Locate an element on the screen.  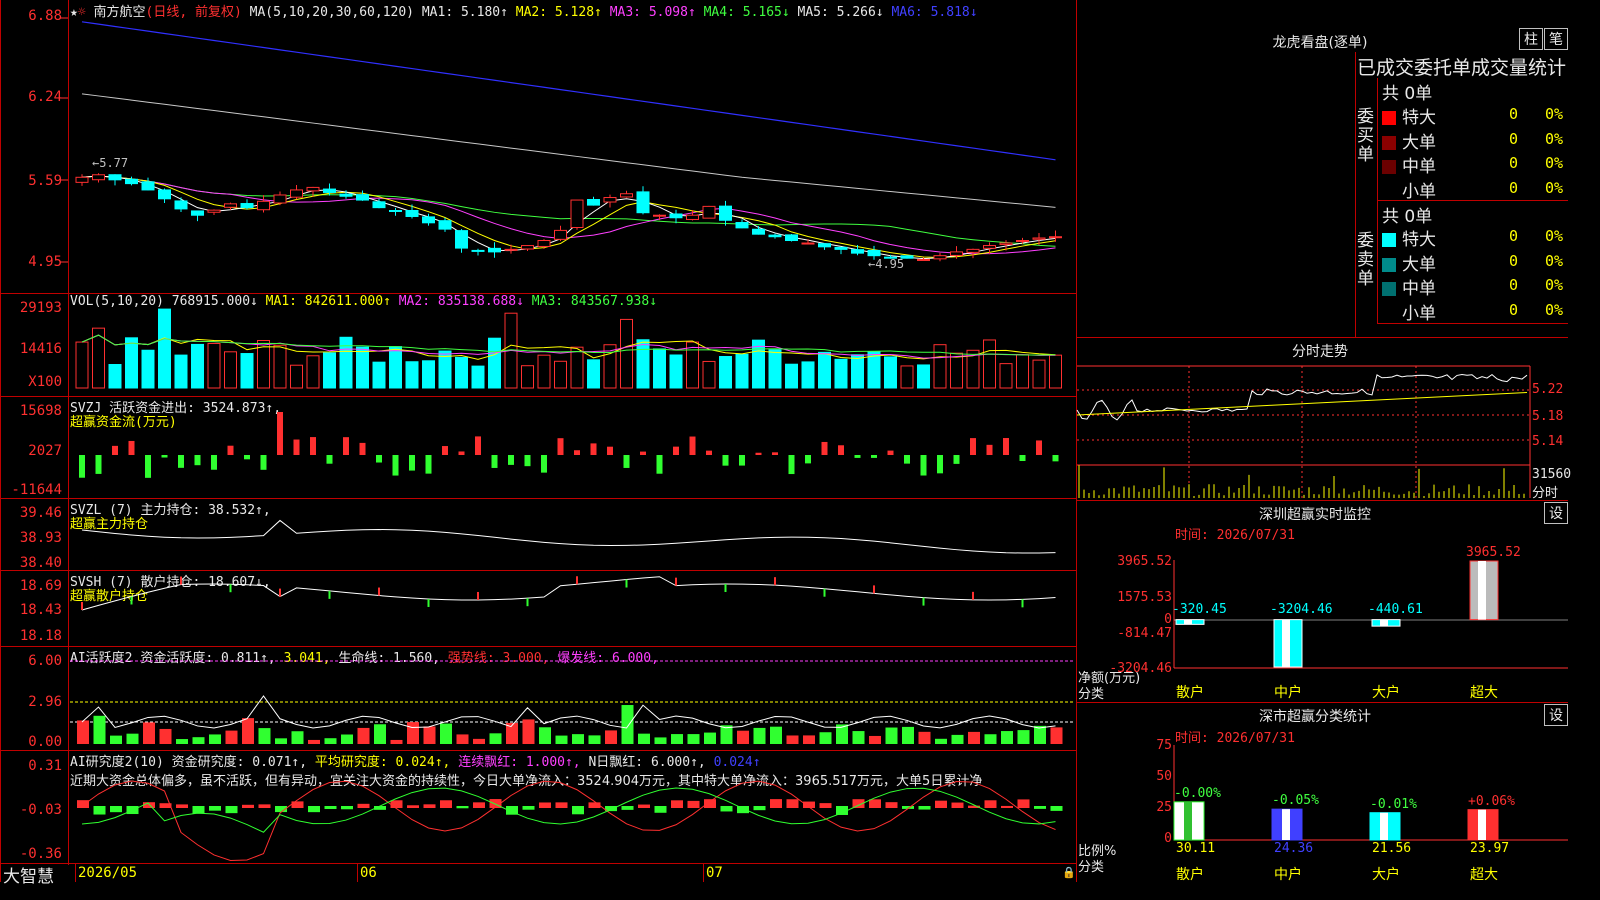
sz-class-bar-highlight is located at coordinates (1482, 824).